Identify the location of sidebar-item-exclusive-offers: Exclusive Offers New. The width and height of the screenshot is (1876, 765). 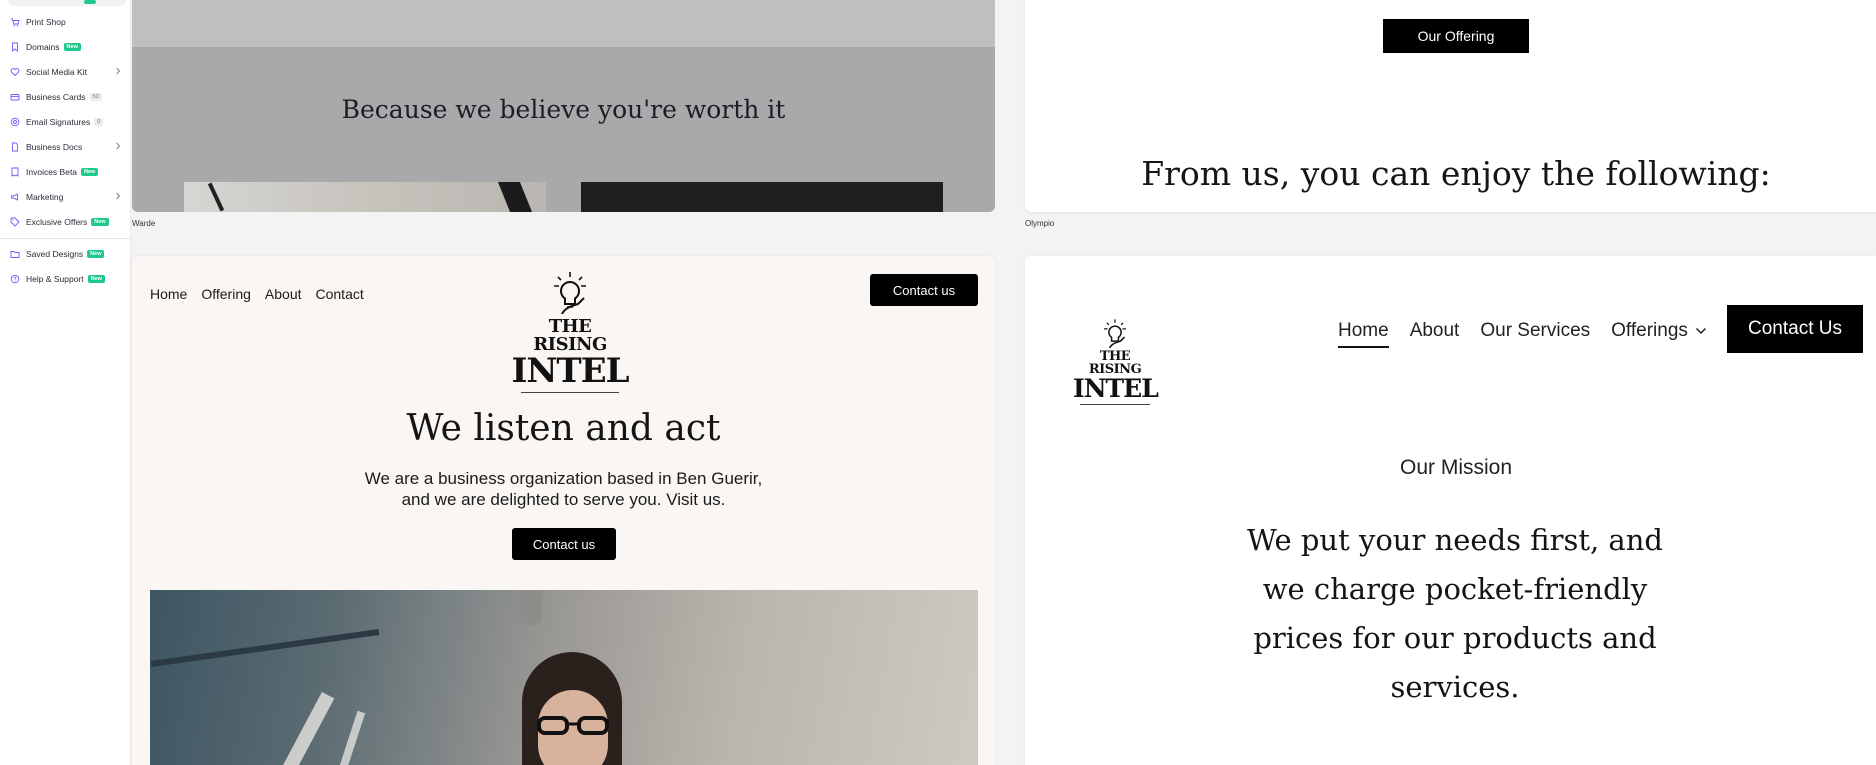
(67, 222).